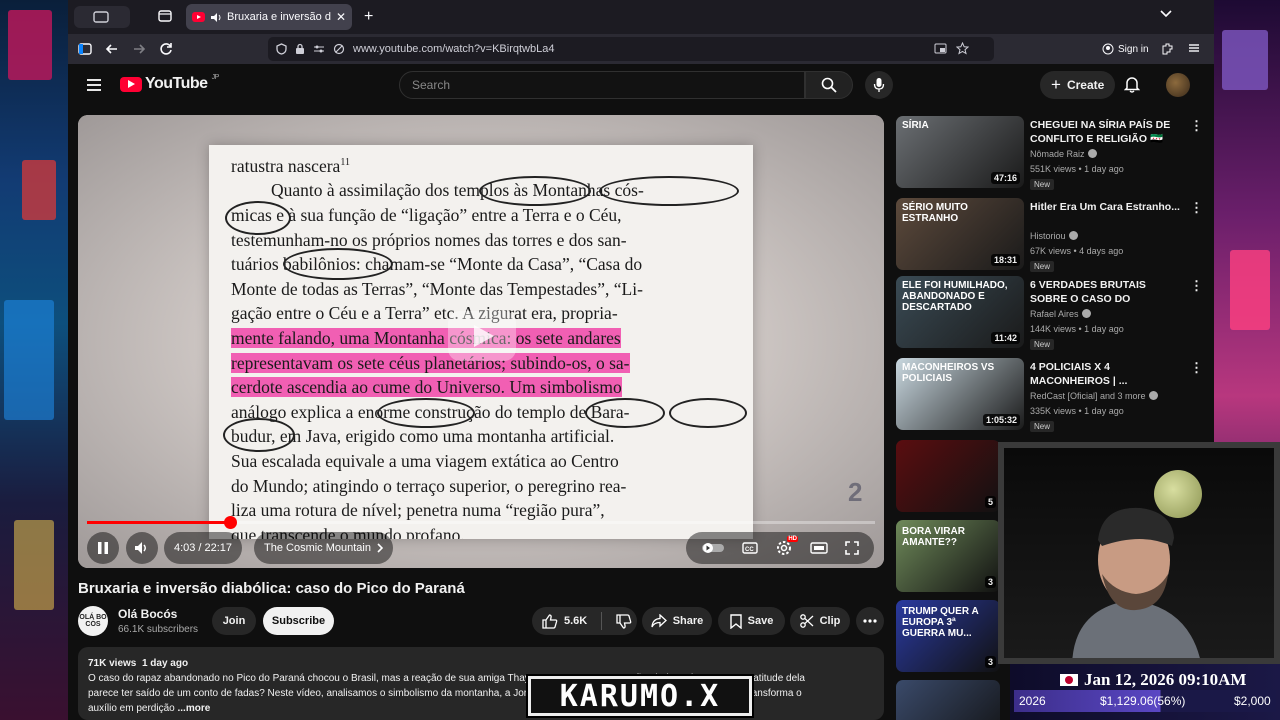  I want to click on new-tab-icon: +, so click(368, 17).